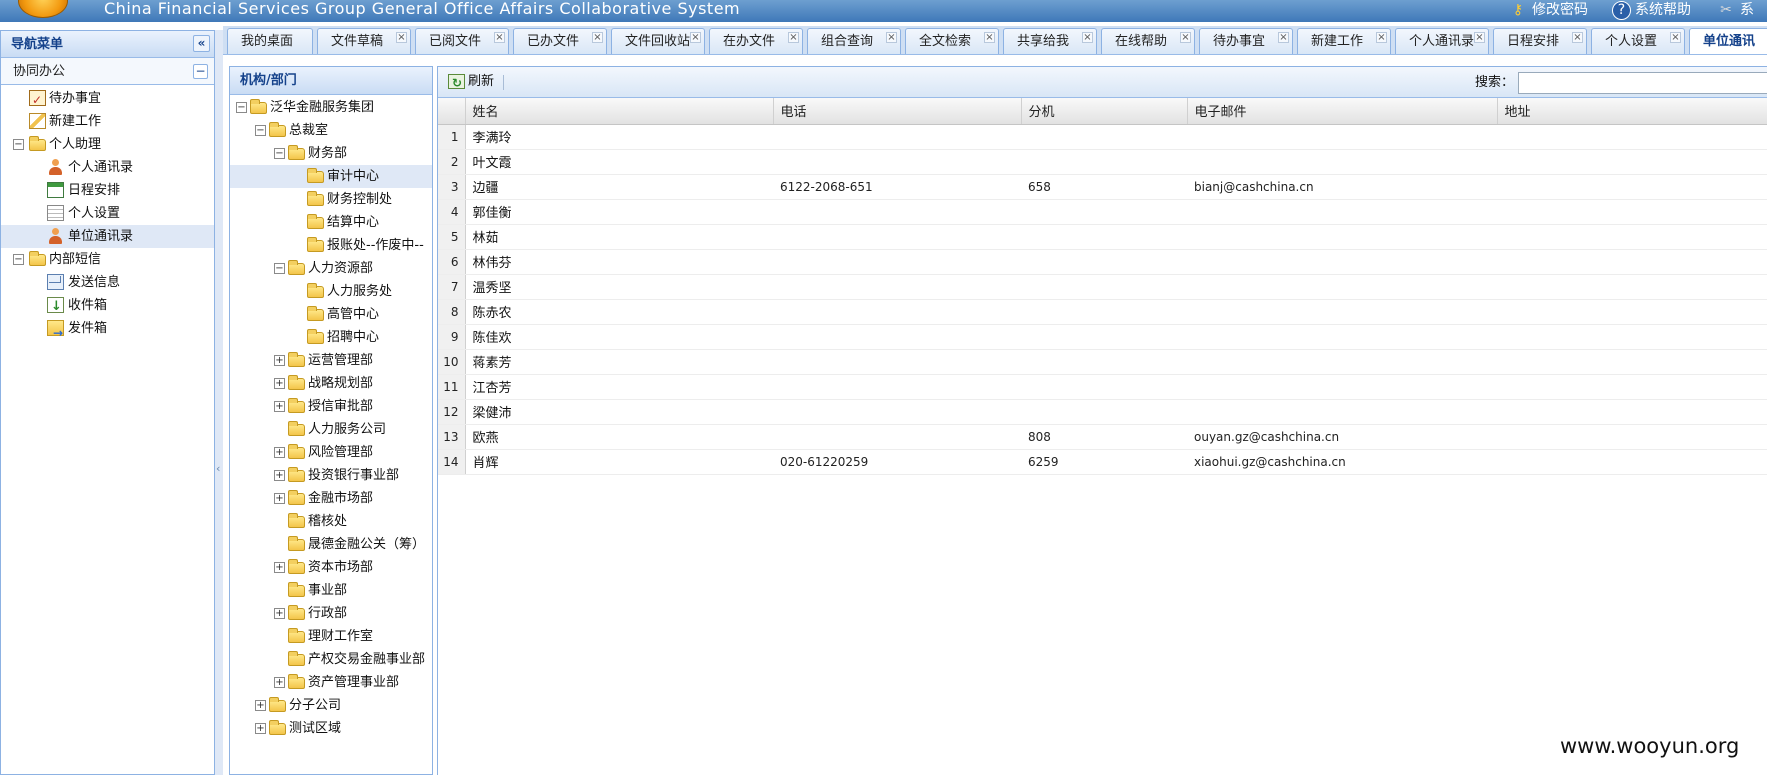  What do you see at coordinates (331, 222) in the screenshot?
I see `tree-node-settlement: 结算中心` at bounding box center [331, 222].